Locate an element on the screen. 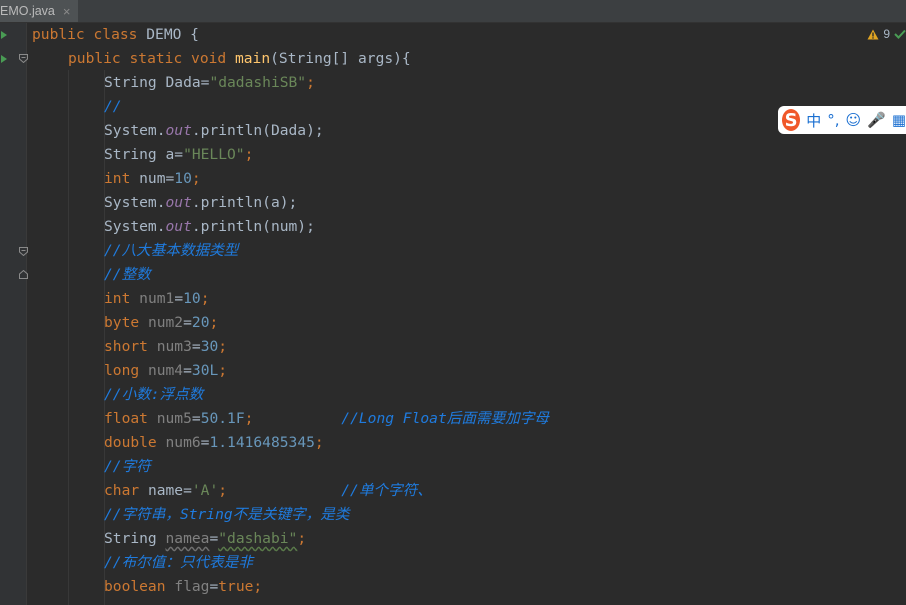  code-line-13: byte num2=20; is located at coordinates (161, 322).